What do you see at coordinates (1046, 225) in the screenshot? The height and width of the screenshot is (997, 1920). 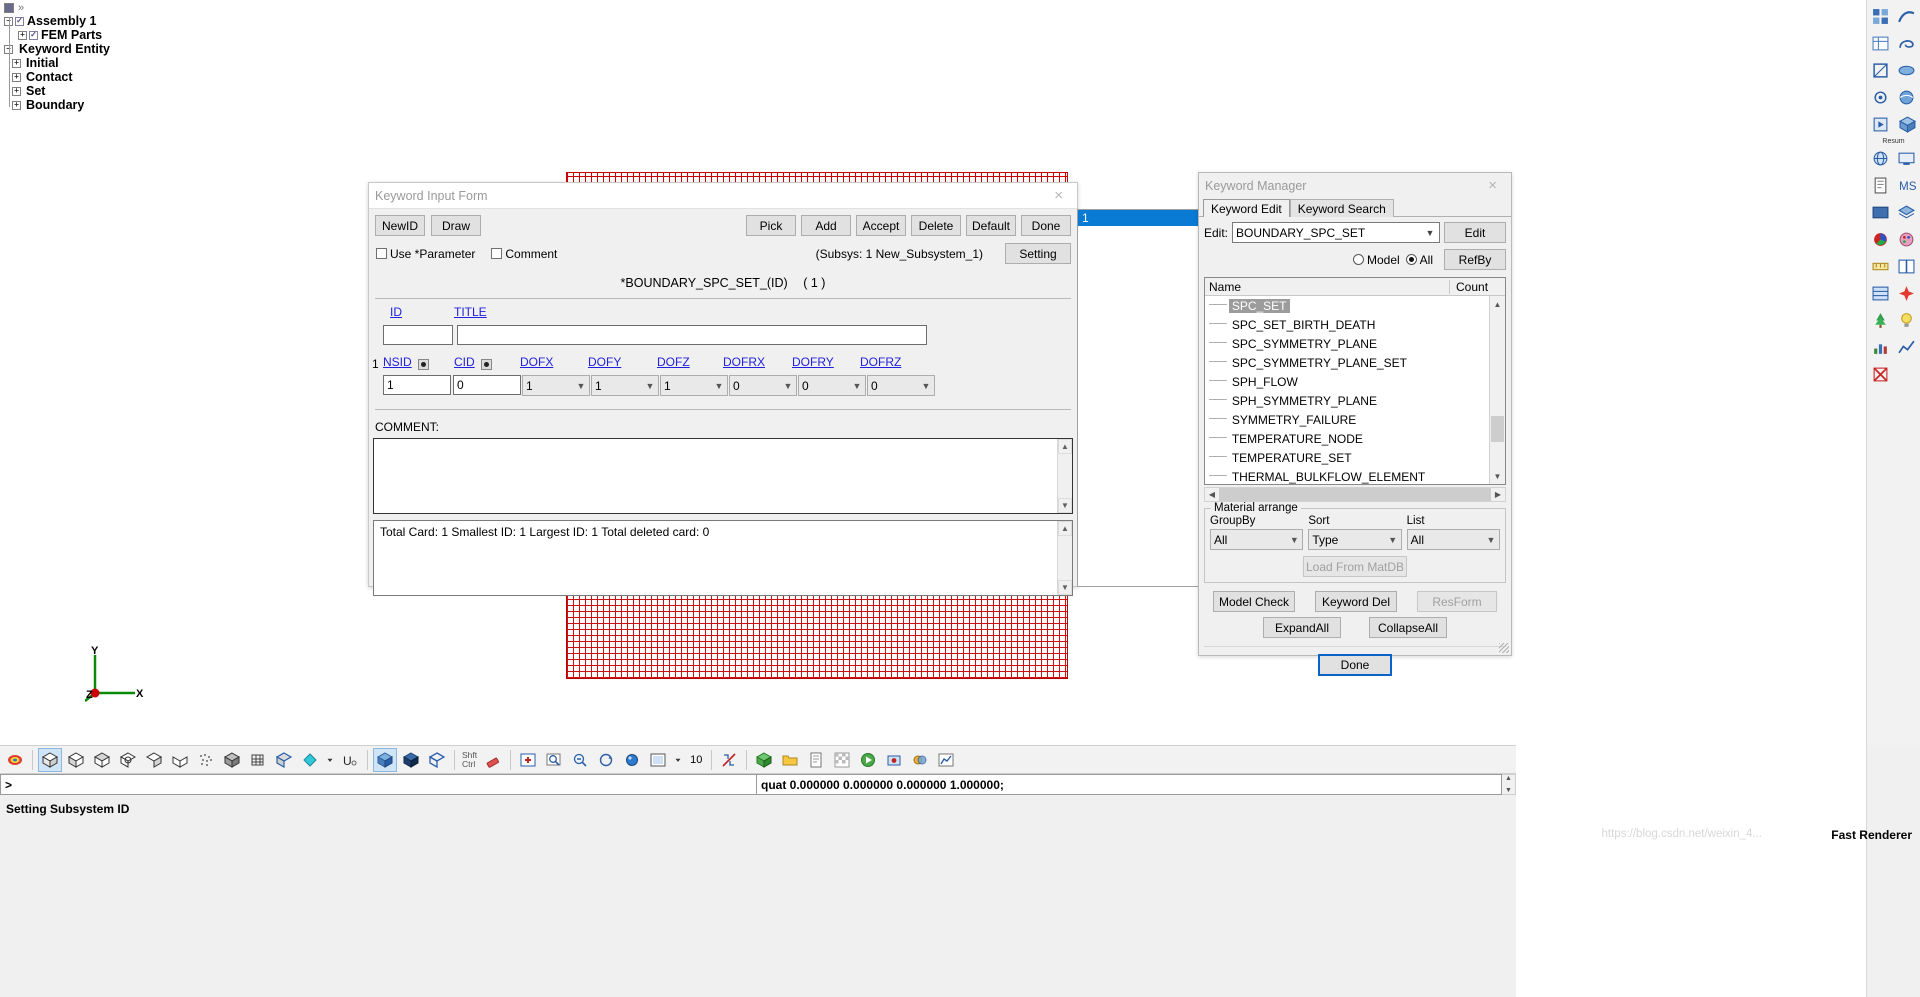 I see `done-button: Done` at bounding box center [1046, 225].